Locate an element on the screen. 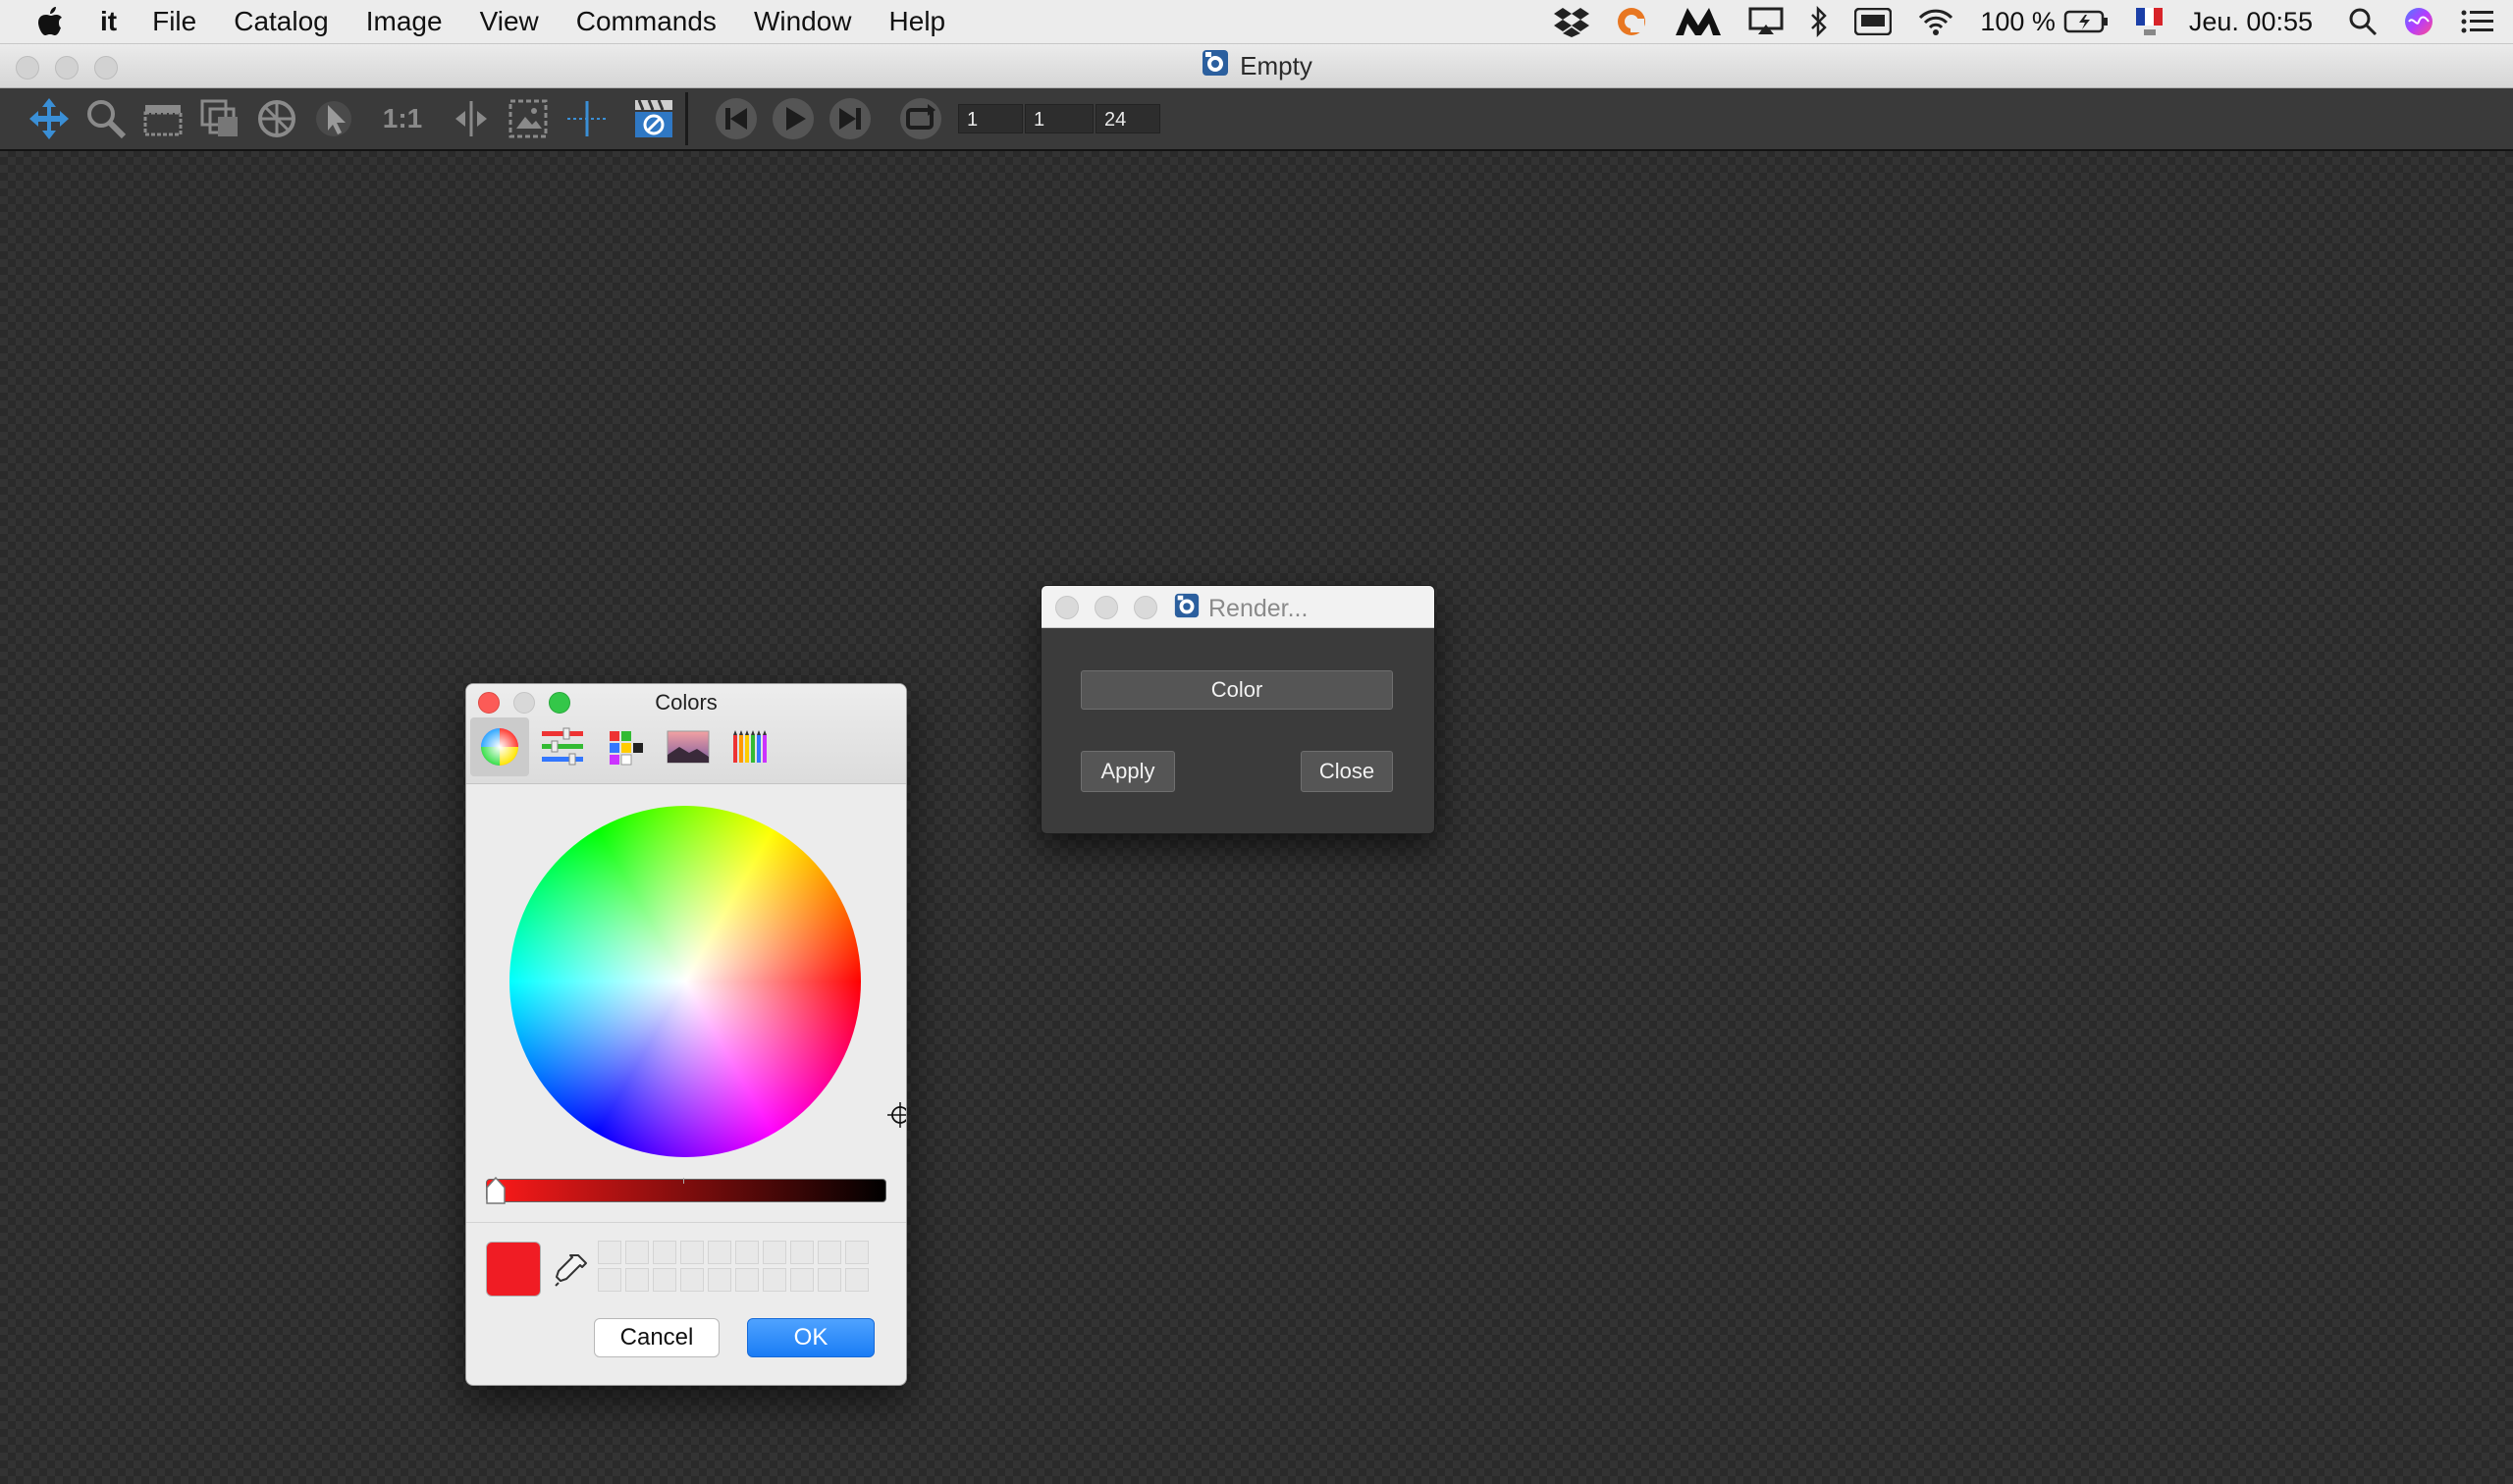 The width and height of the screenshot is (2513, 1484). loop-icon is located at coordinates (921, 118).